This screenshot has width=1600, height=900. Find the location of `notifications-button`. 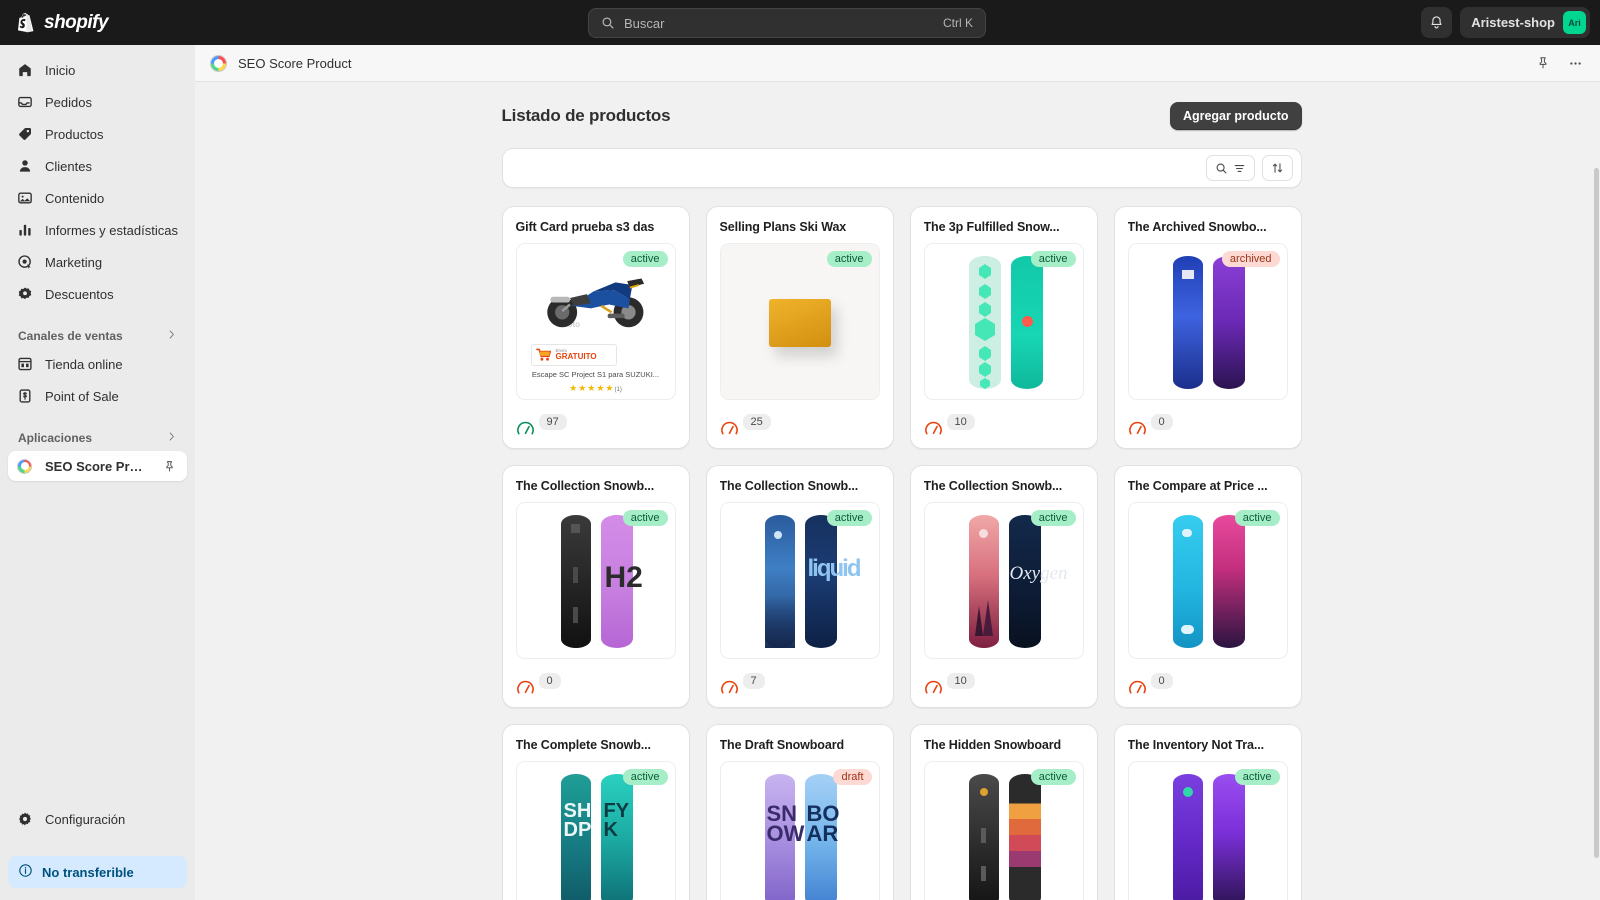

notifications-button is located at coordinates (1437, 22).